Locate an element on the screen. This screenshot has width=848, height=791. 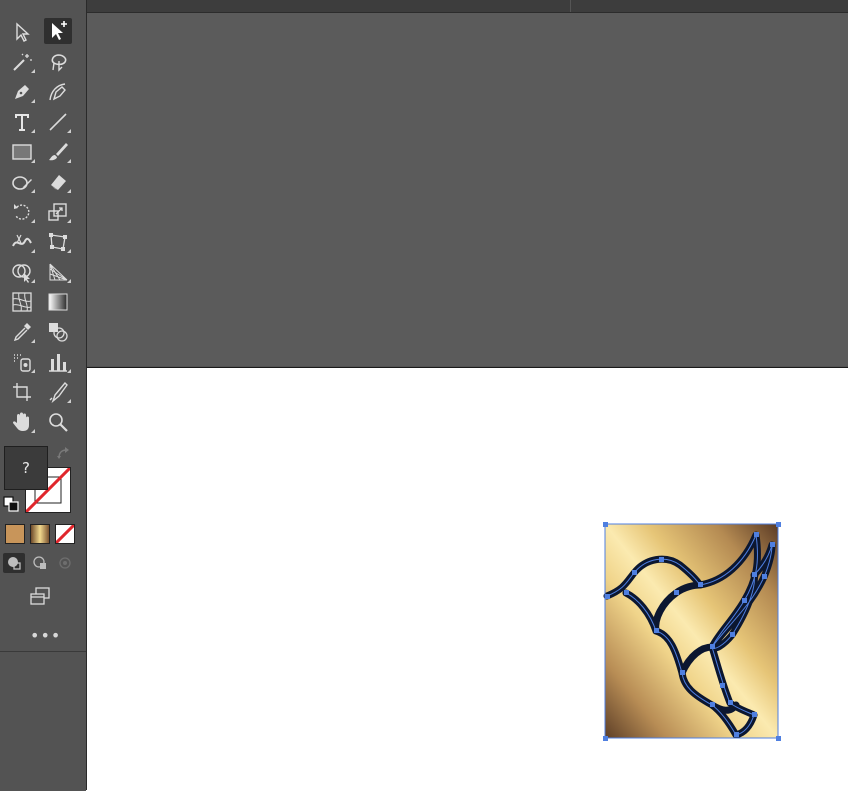
toolbar-bottom-divider is located at coordinates (43, 651).